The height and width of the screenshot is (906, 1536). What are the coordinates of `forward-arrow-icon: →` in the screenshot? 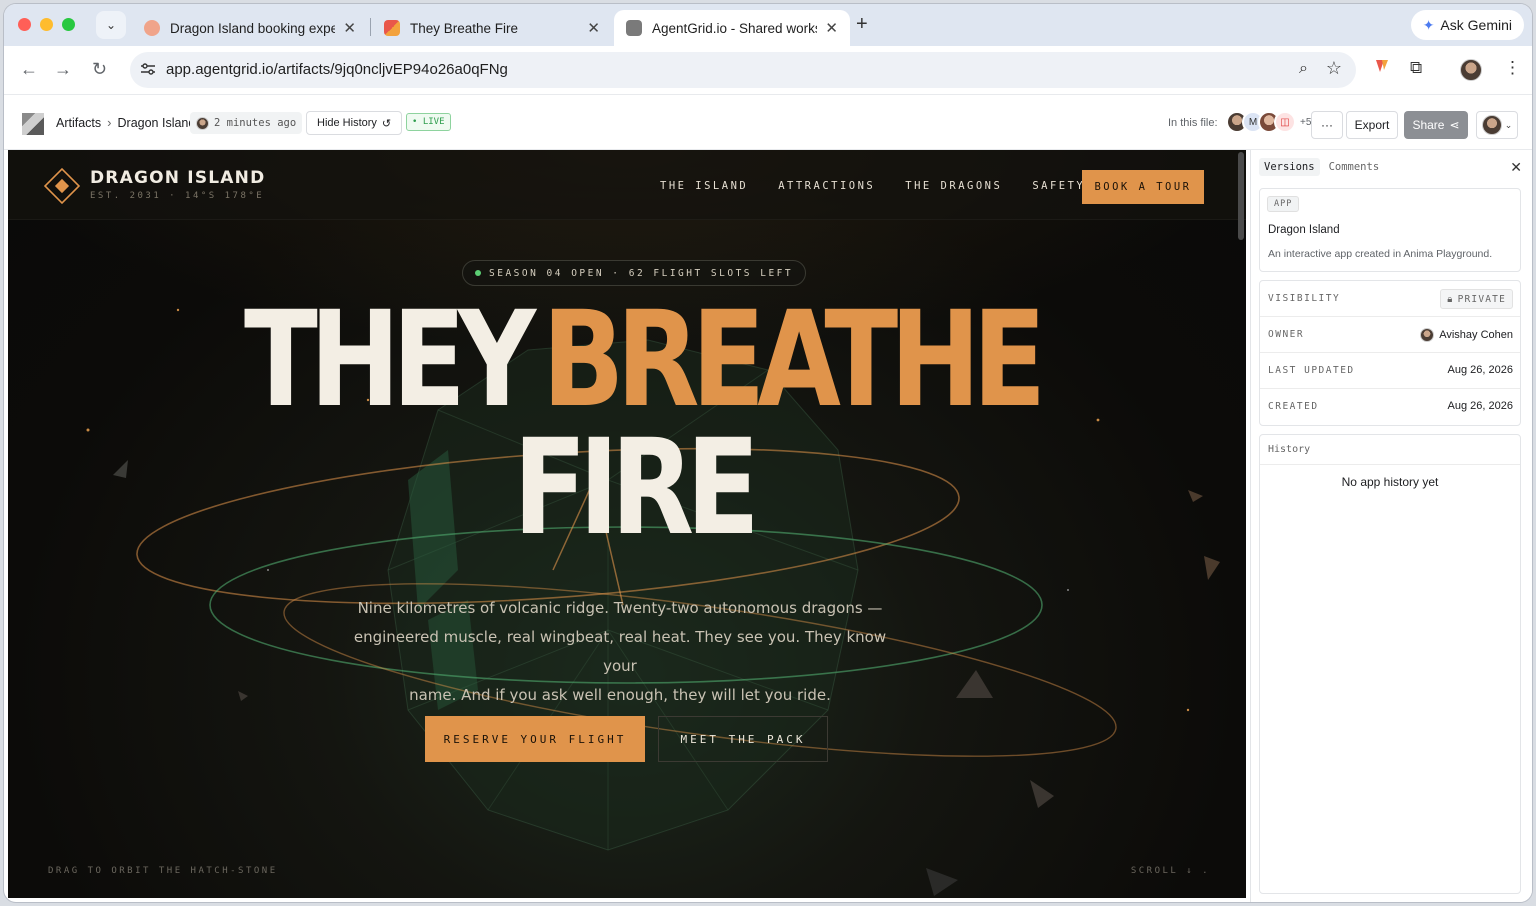 It's located at (63, 69).